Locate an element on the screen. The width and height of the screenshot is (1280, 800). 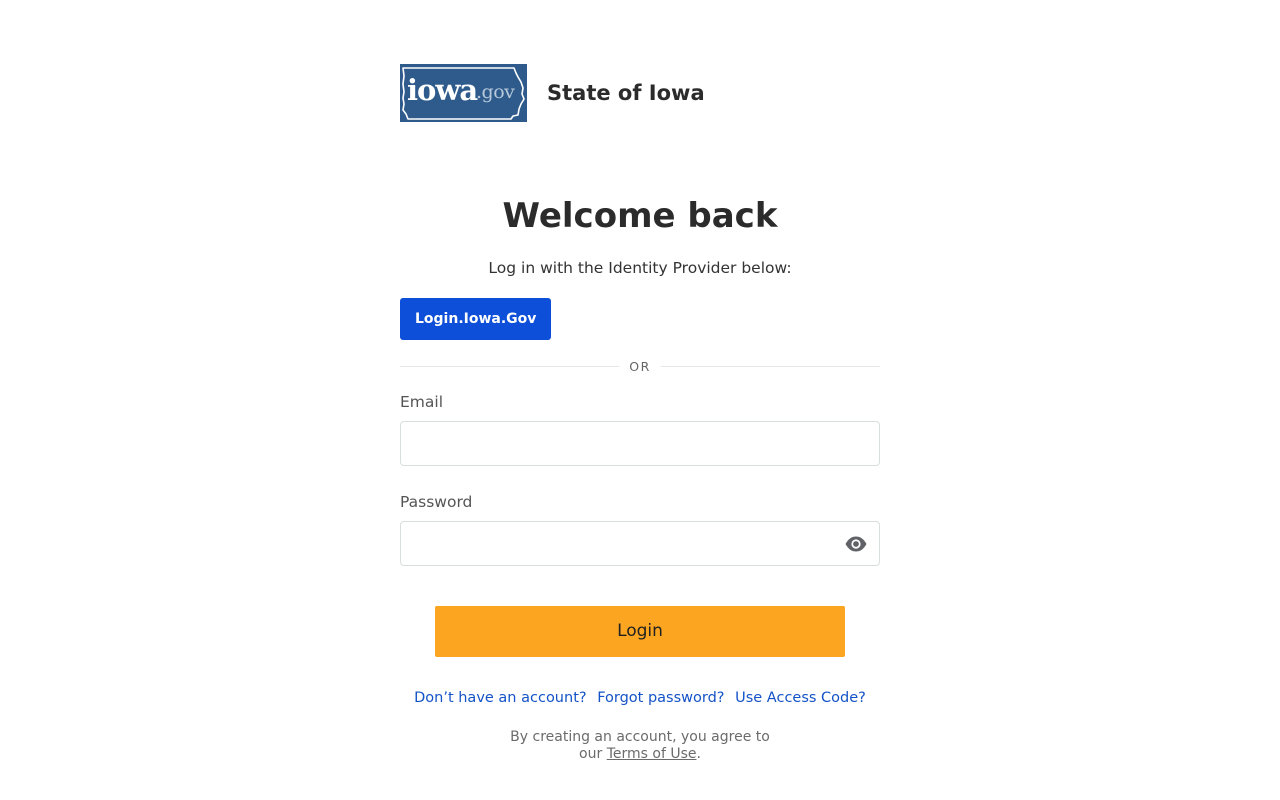
iowa-gov-logo: iowa .gov is located at coordinates (463, 93).